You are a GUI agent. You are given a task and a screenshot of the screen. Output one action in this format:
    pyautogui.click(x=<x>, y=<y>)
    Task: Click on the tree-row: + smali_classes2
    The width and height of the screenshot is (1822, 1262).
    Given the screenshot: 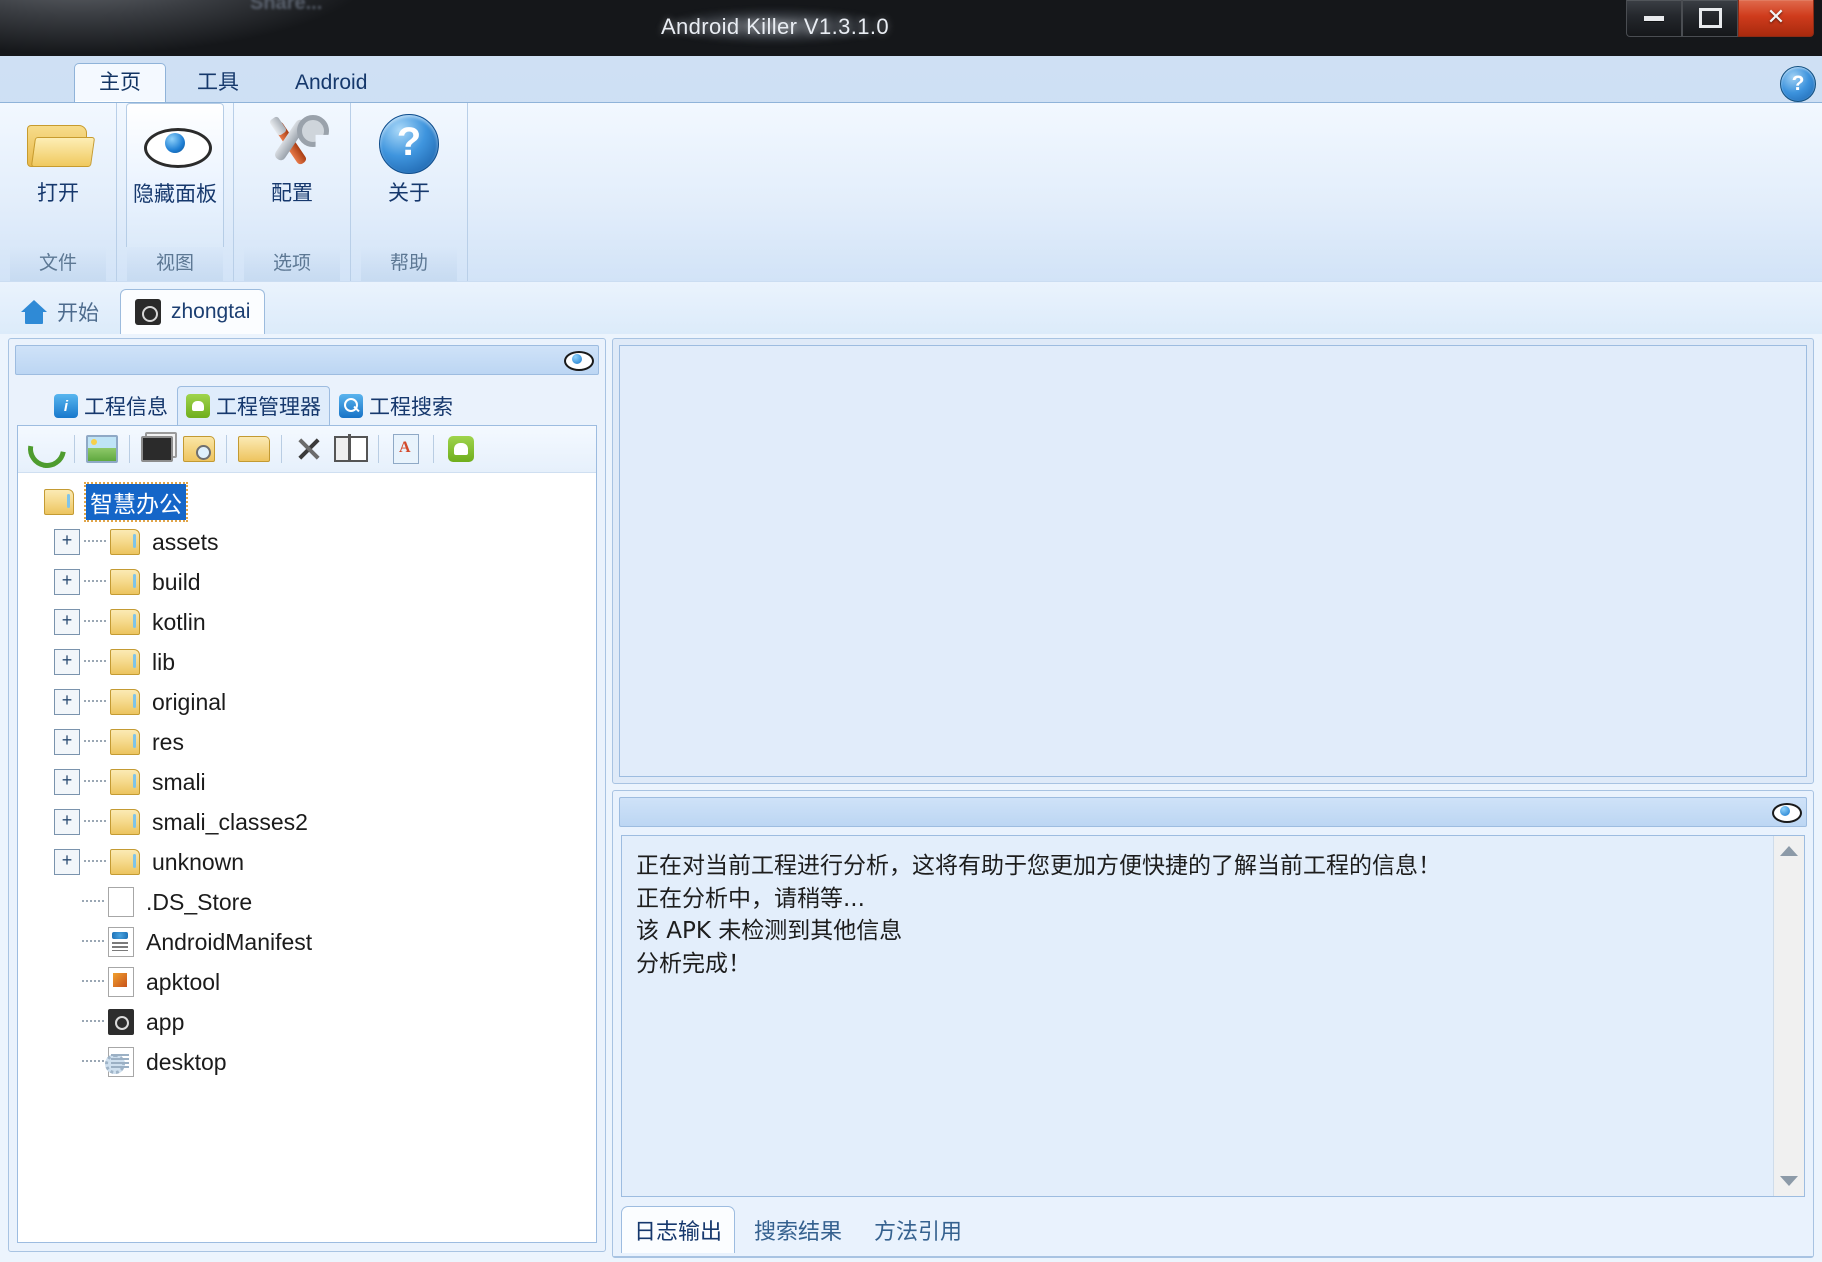 What is the action you would take?
    pyautogui.click(x=316, y=822)
    